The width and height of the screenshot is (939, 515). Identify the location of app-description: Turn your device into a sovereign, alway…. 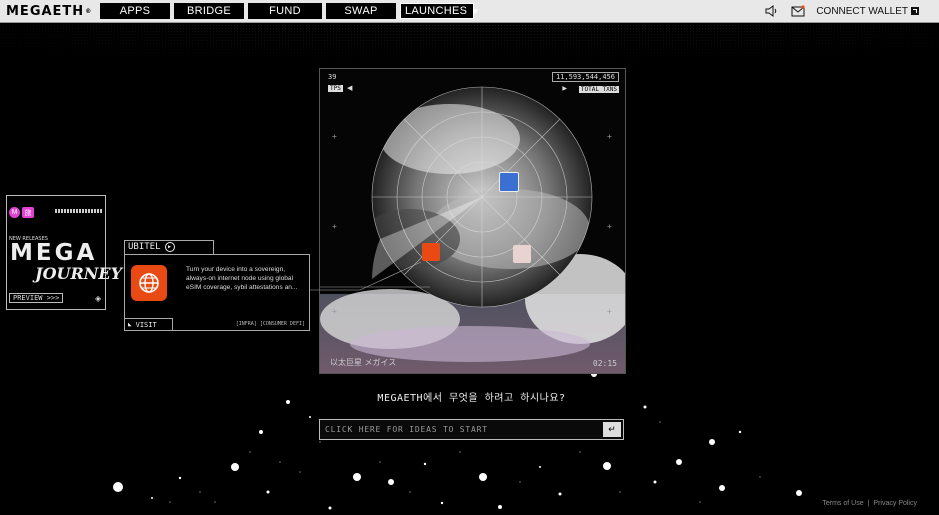
(242, 278).